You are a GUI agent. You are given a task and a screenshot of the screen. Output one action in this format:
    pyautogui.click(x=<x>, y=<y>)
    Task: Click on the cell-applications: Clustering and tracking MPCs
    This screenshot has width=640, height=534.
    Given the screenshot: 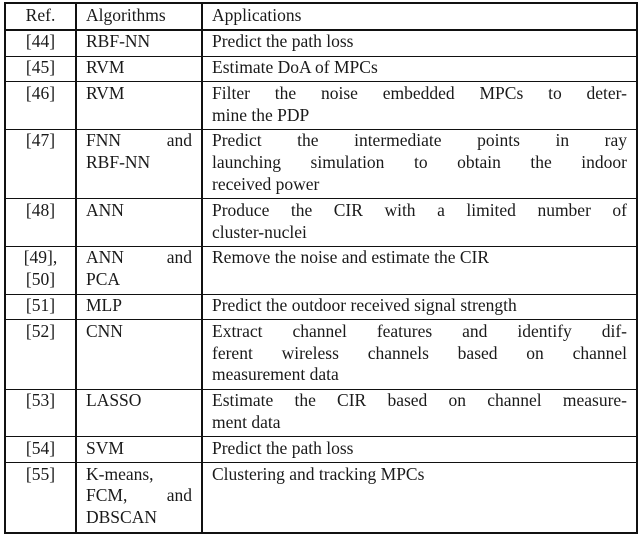 What is the action you would take?
    pyautogui.click(x=419, y=498)
    